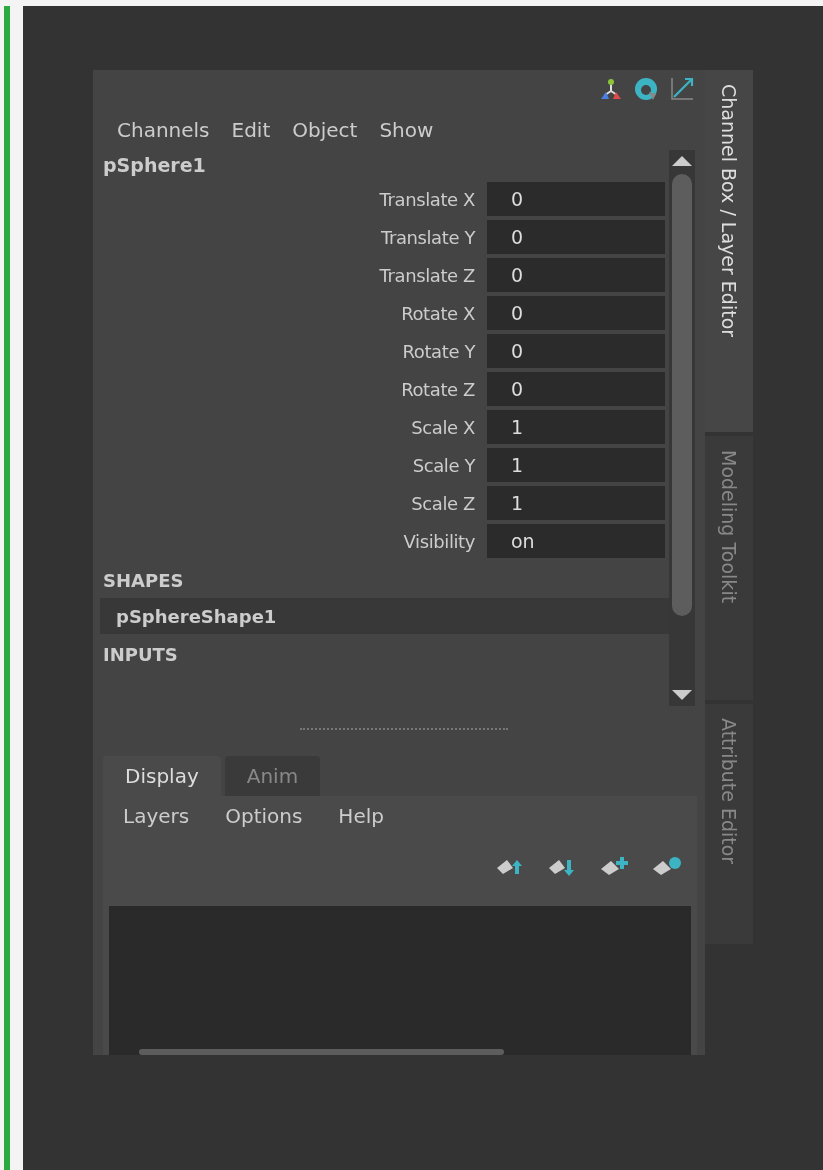 The width and height of the screenshot is (823, 1170). What do you see at coordinates (611, 89) in the screenshot?
I see `axis-icon` at bounding box center [611, 89].